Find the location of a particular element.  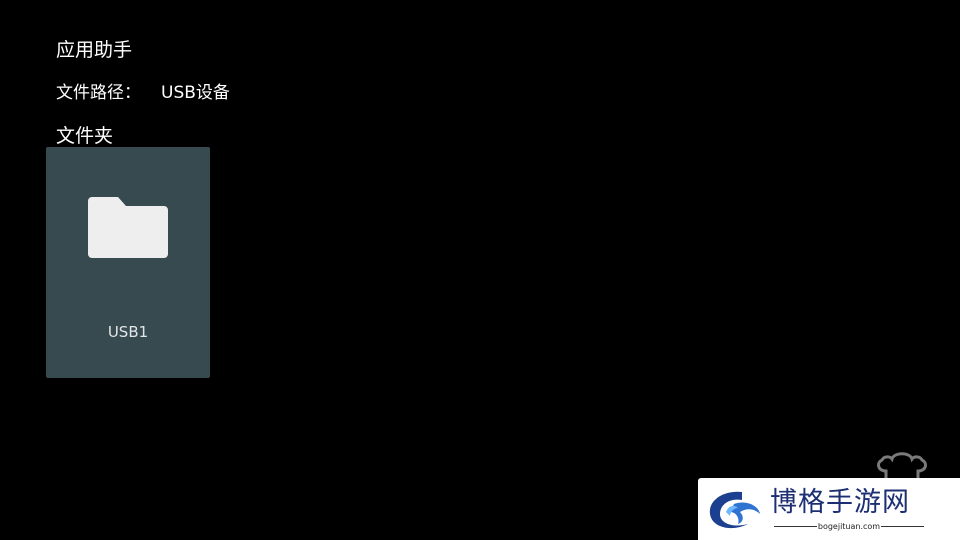

path-row: 文件路径： USB设备 is located at coordinates (143, 93).